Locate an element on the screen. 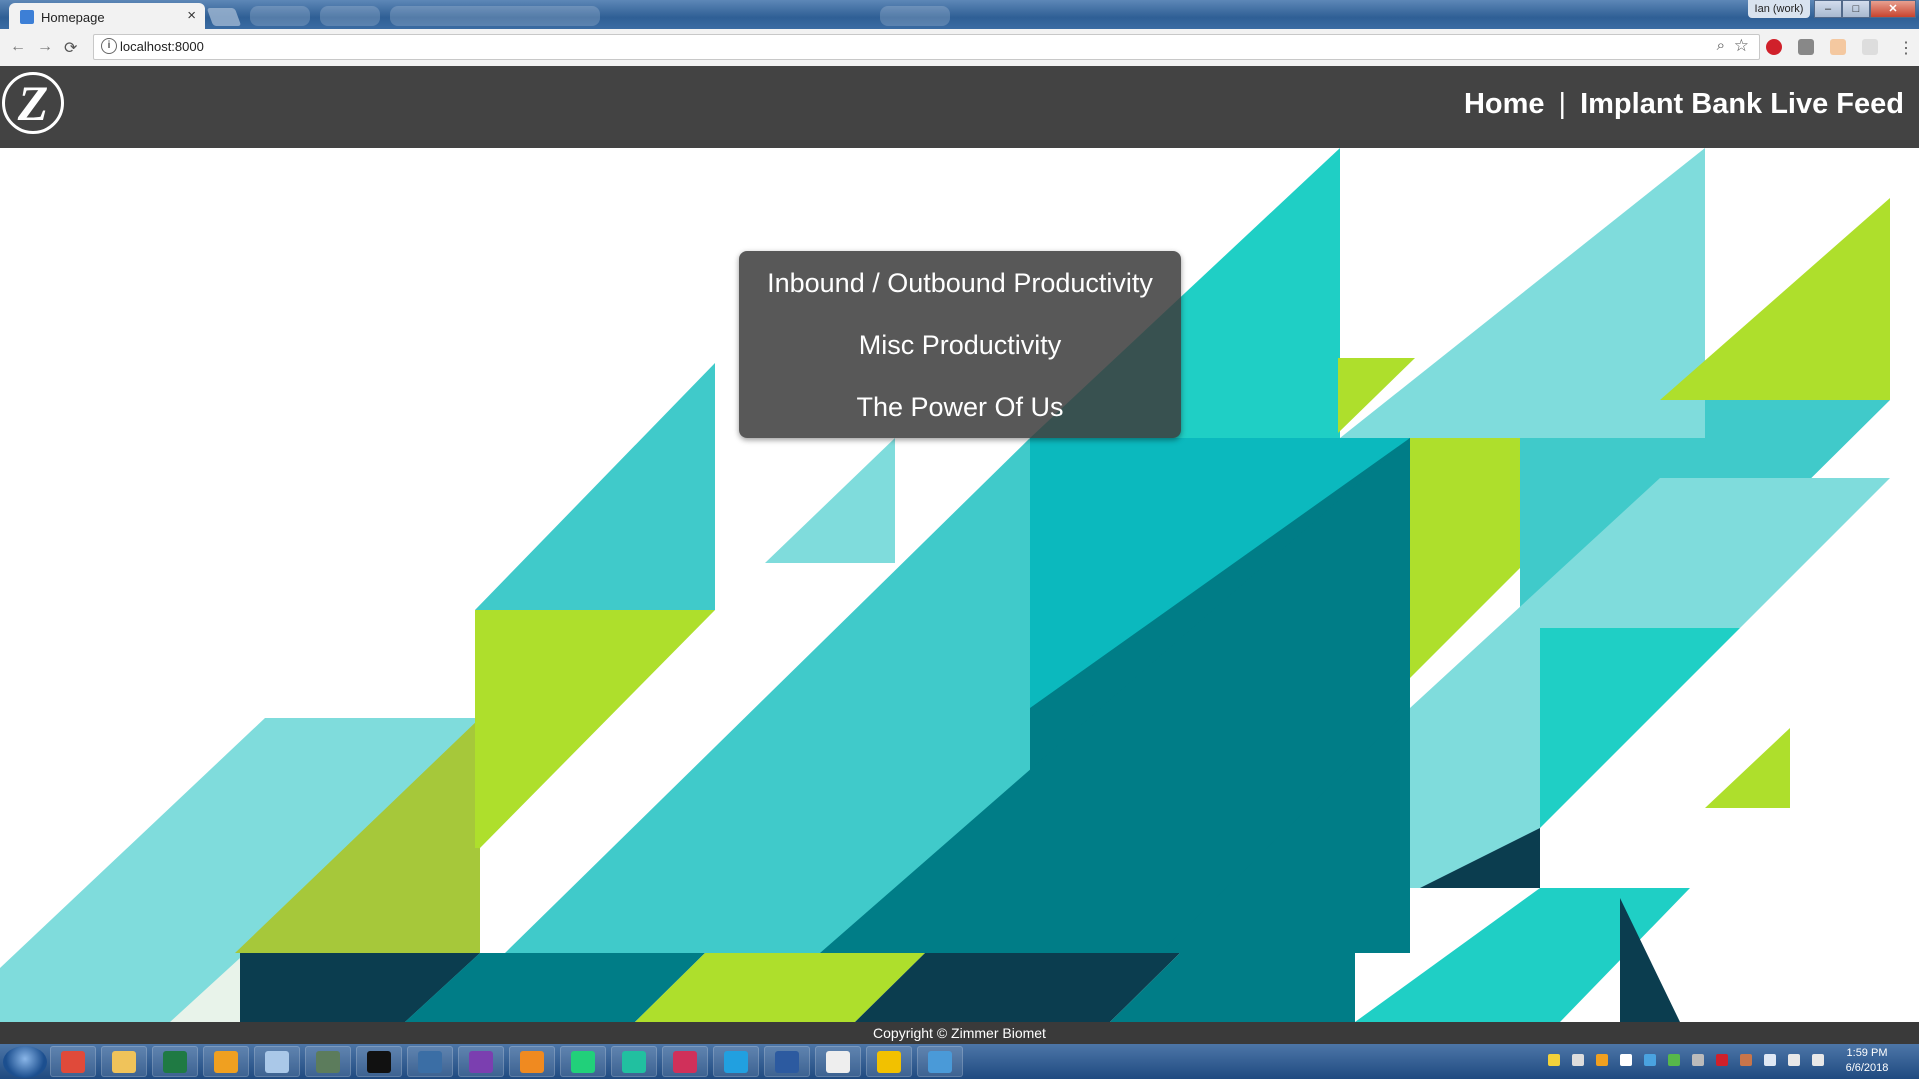 The height and width of the screenshot is (1079, 1919). nav-implant-bank-link: Implant Bank Live Feed is located at coordinates (1742, 104).